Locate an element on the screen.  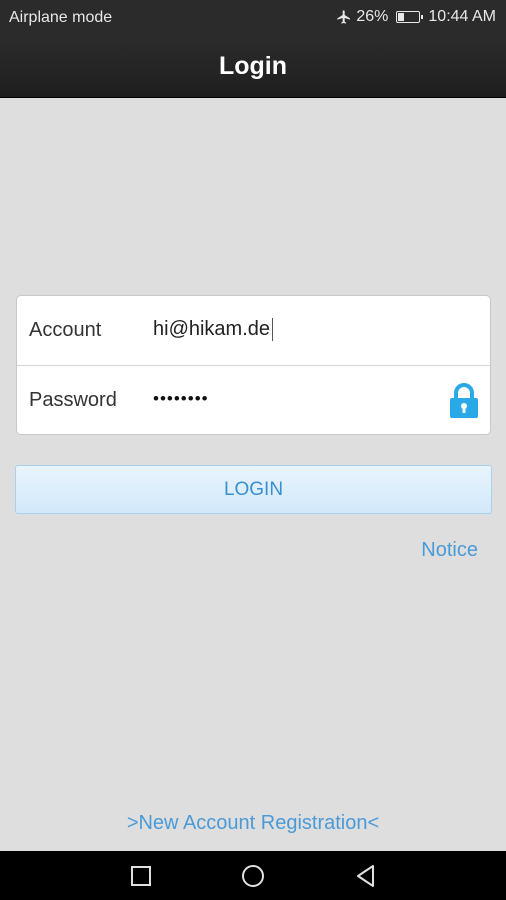
status-indicators: 26% 10:44 AM is located at coordinates (416, 17).